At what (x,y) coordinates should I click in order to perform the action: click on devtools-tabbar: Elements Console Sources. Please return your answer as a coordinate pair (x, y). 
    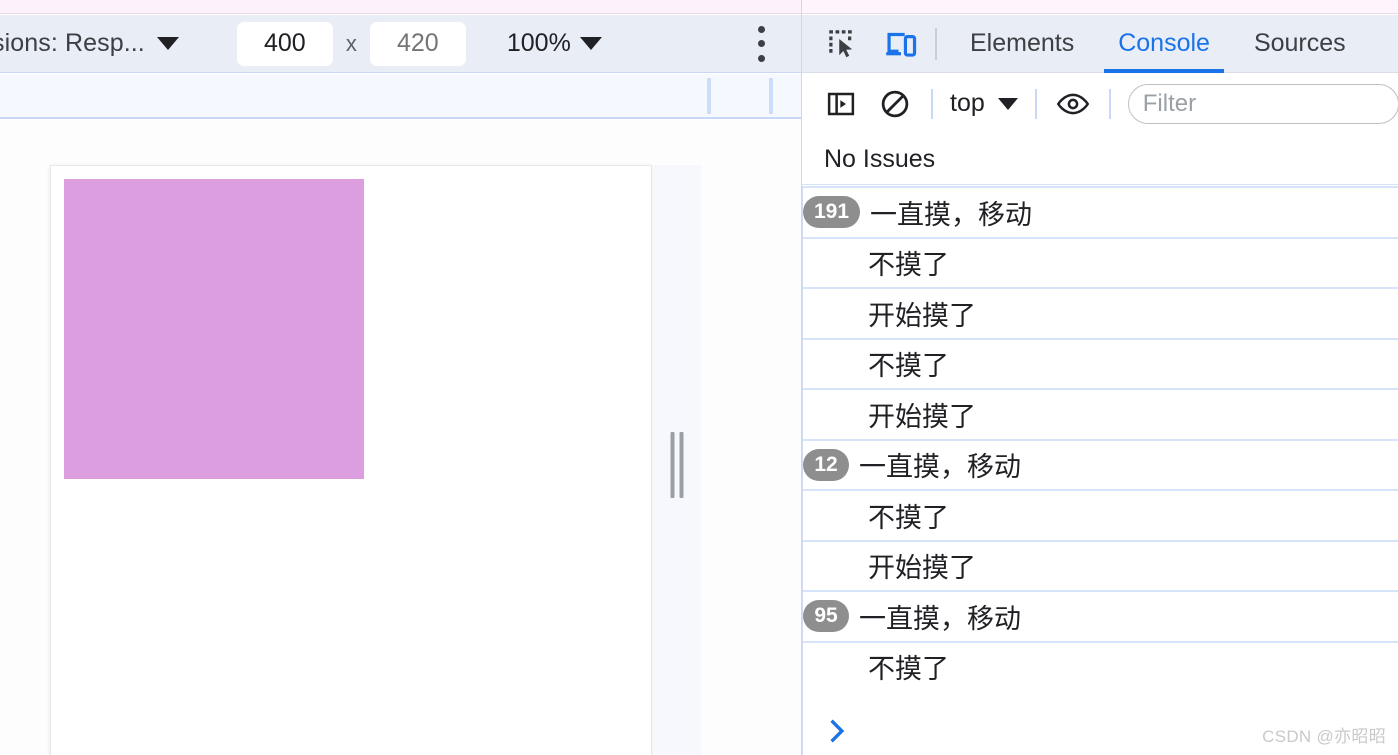
    Looking at the image, I should click on (1100, 44).